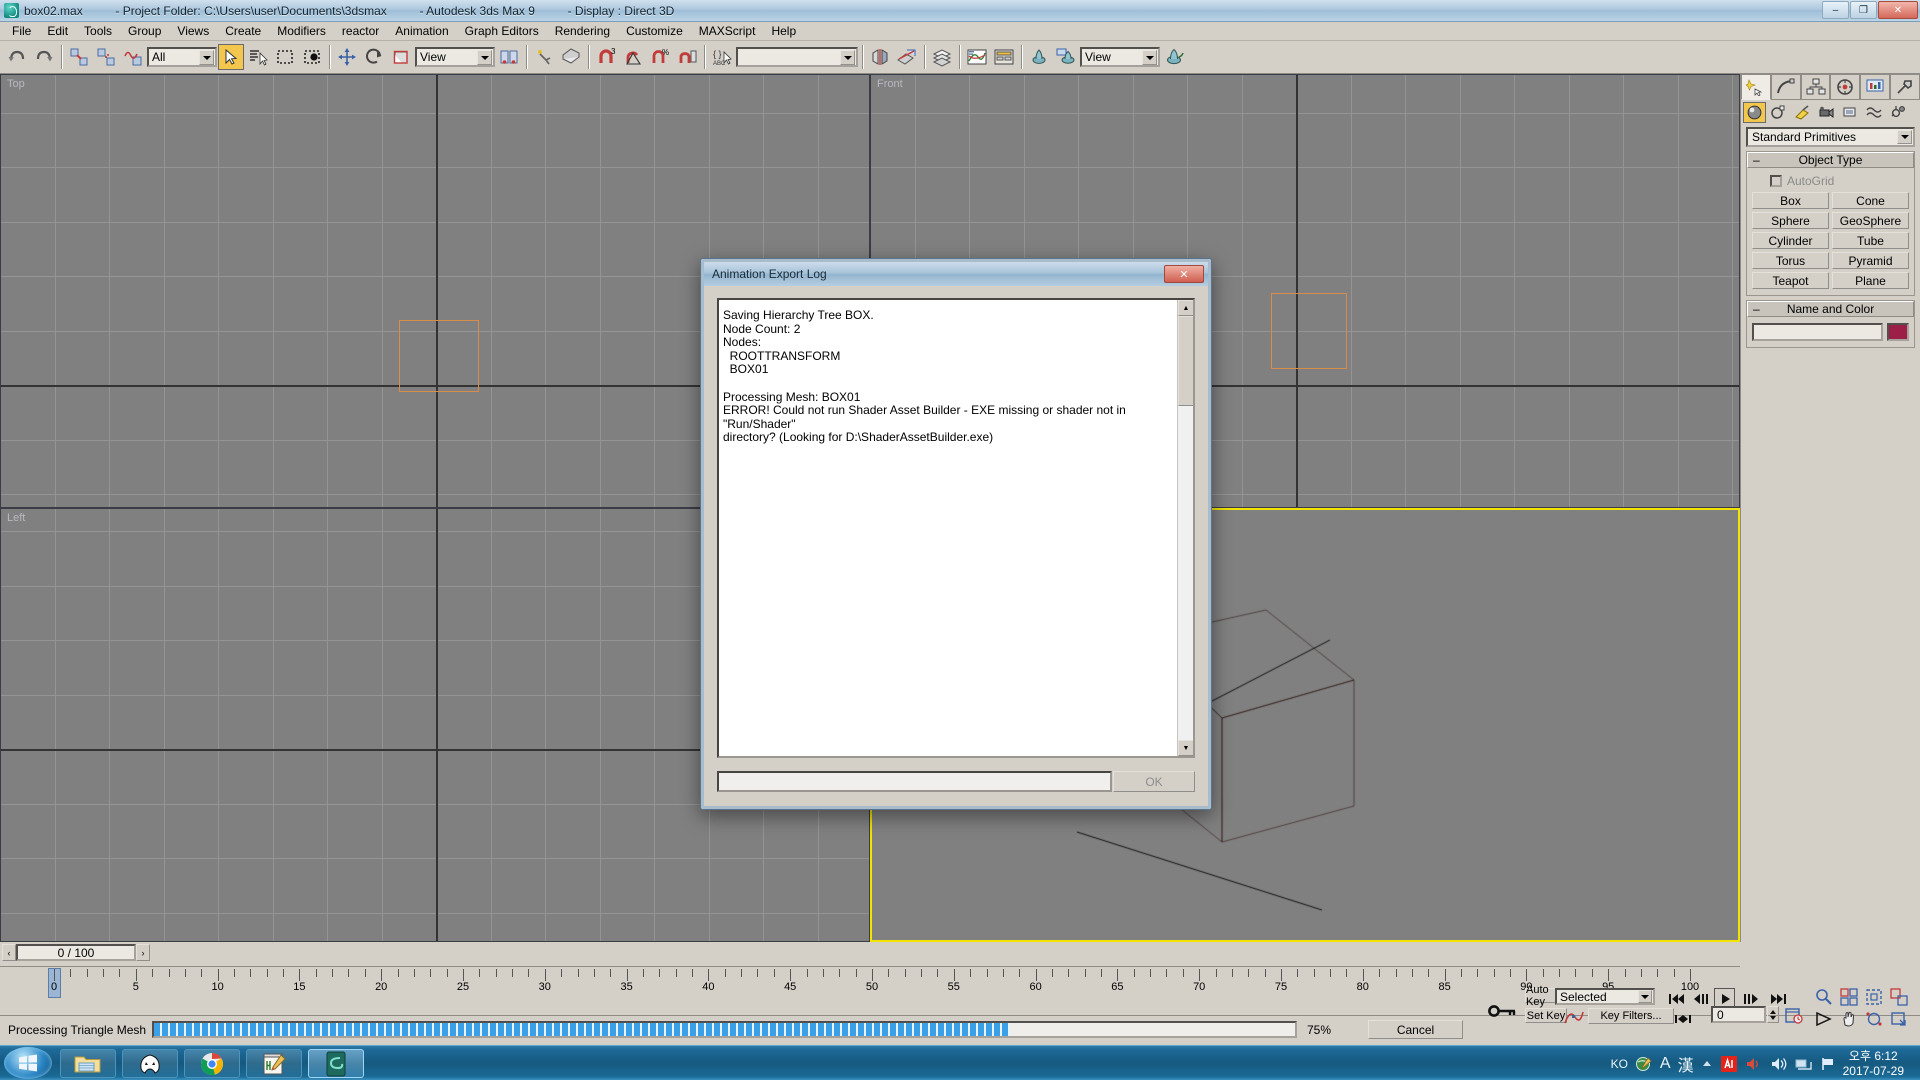 This screenshot has height=1080, width=1920. I want to click on scroll-up-button: ▲, so click(1185, 308).